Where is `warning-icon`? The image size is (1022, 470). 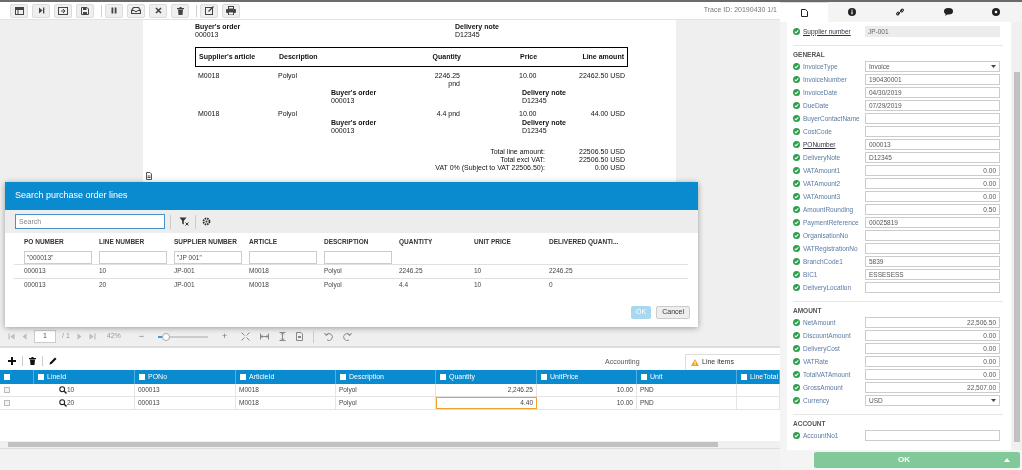
warning-icon is located at coordinates (695, 362).